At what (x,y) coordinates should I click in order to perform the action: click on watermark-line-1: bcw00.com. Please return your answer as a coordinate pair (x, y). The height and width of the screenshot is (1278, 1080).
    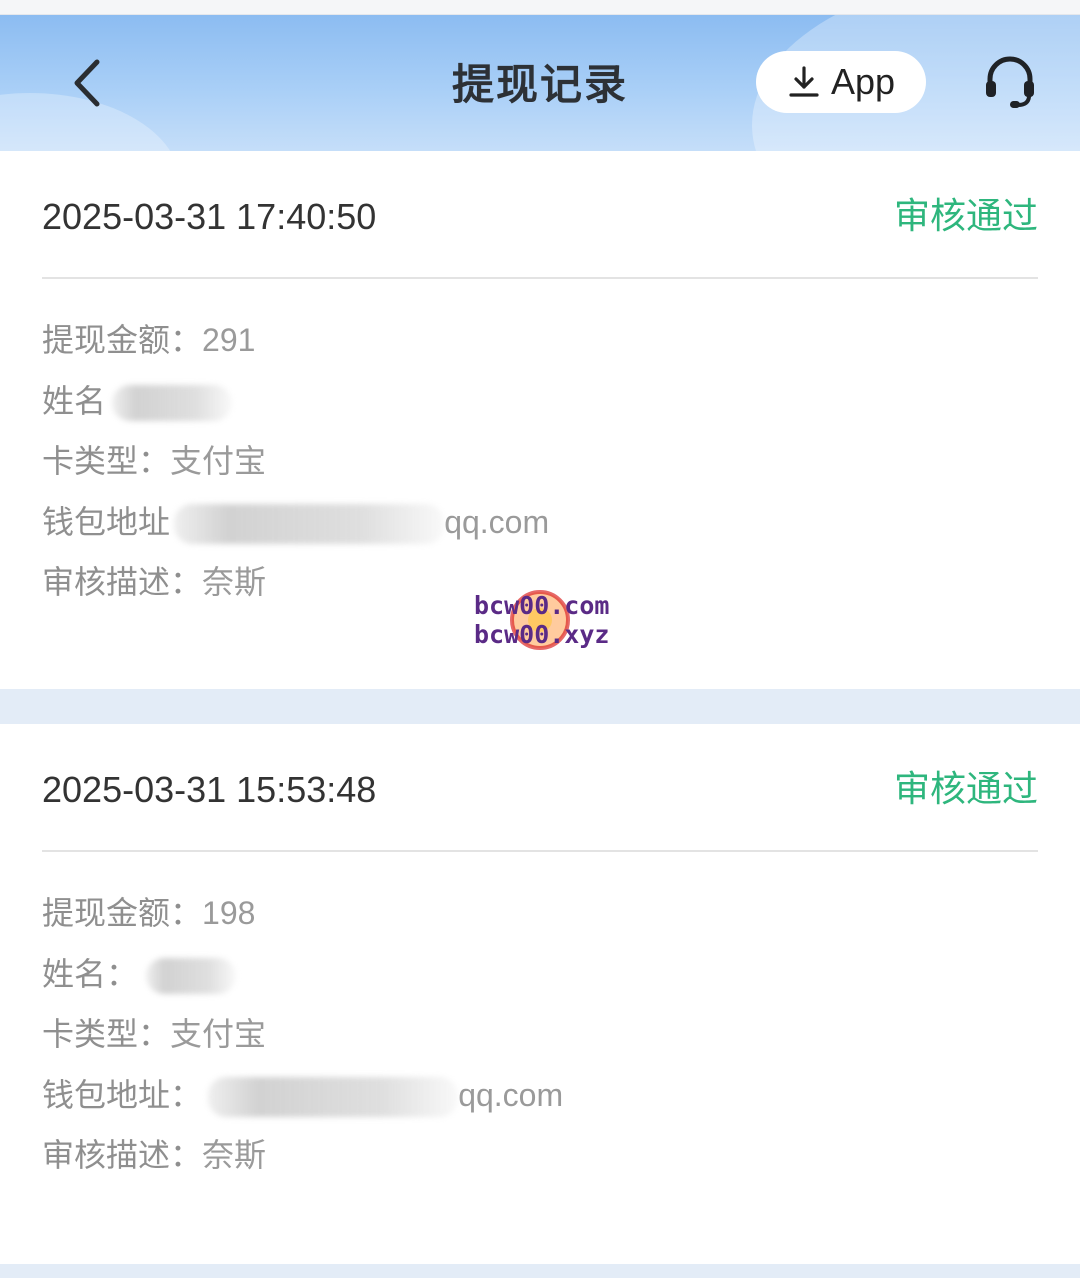
    Looking at the image, I should click on (542, 605).